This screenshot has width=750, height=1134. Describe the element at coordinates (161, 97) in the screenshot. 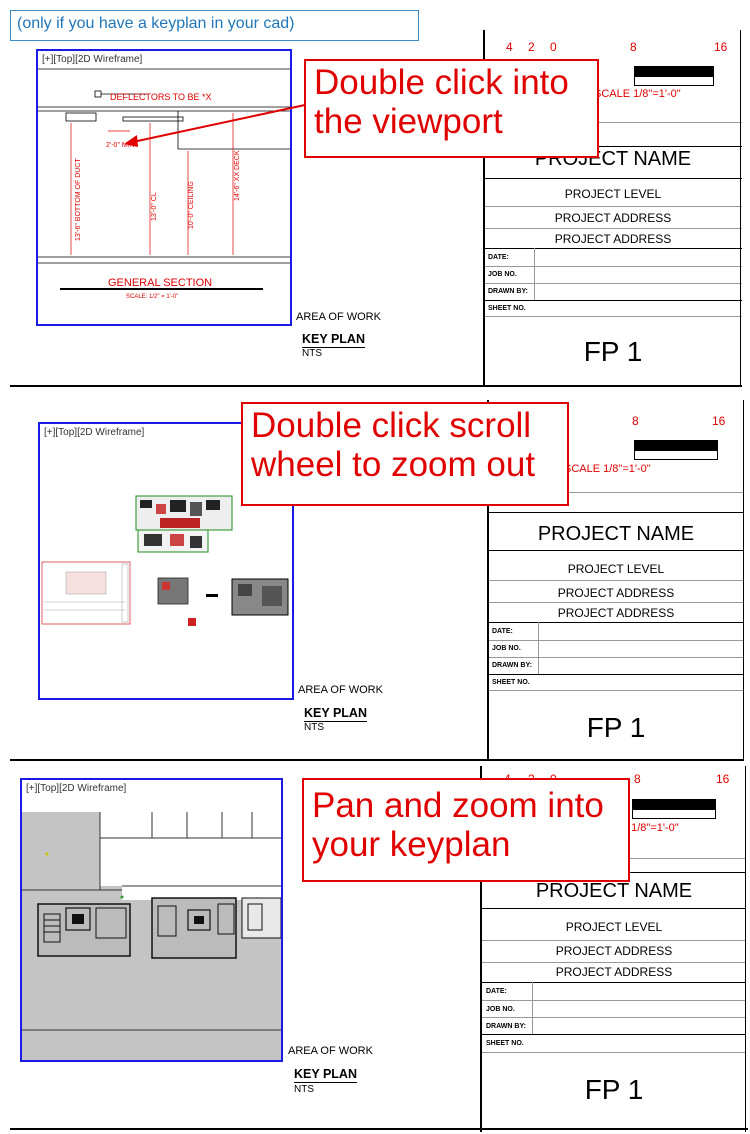

I see `deflector-note: DEFLECTORS TO BE *X` at that location.